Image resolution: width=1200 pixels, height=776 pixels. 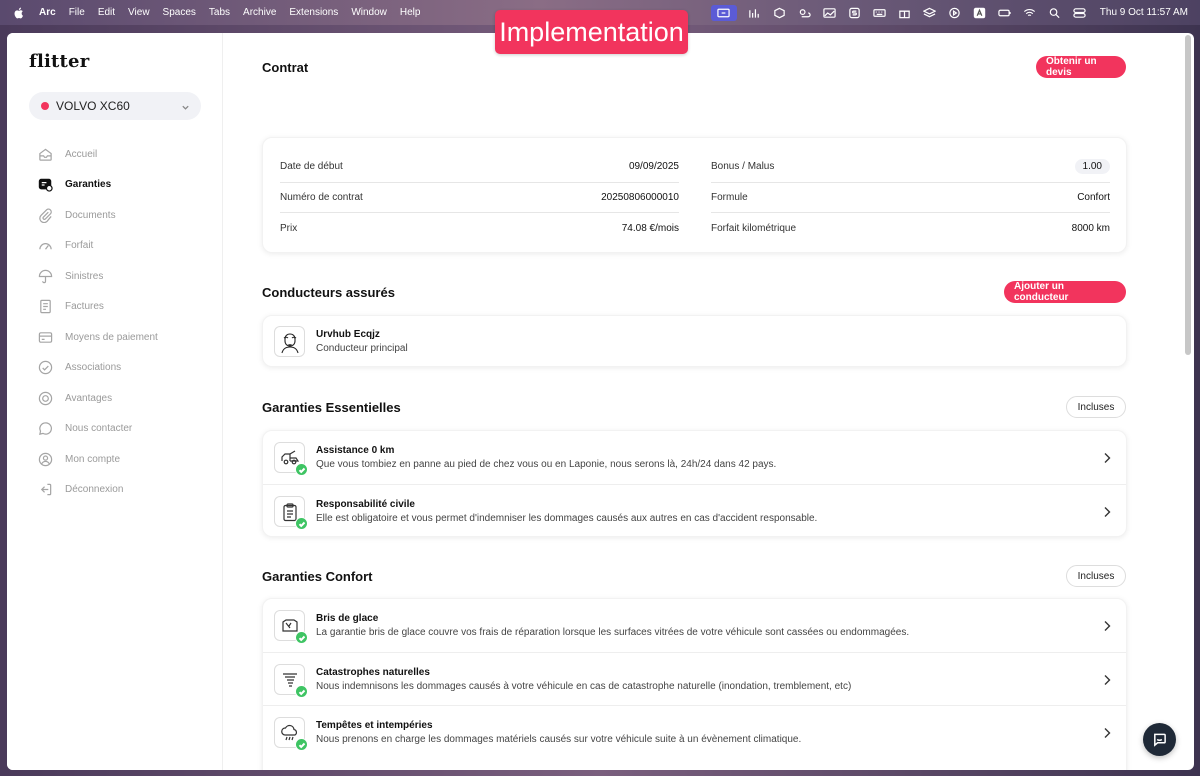 I want to click on sidebar-item-paiement: Moyens de paiement, so click(x=97, y=337).